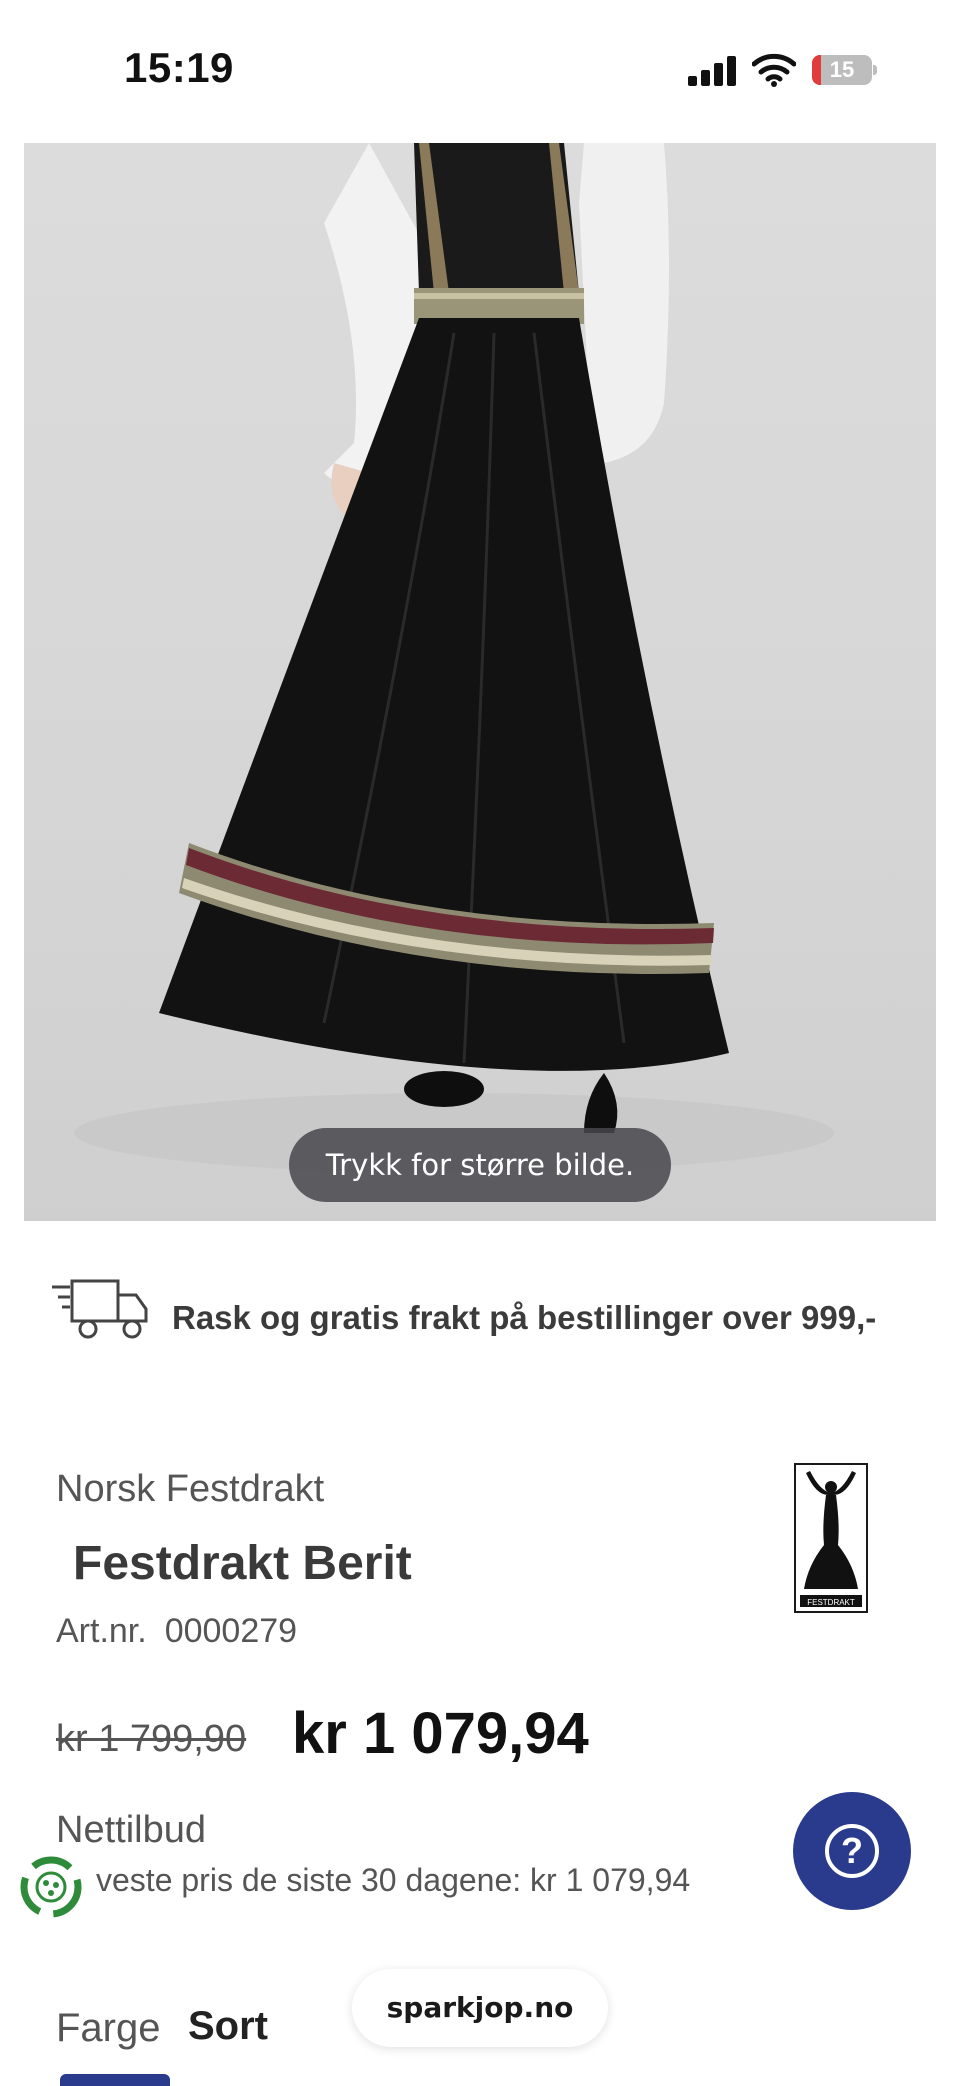  Describe the element at coordinates (108, 2028) in the screenshot. I see `color-label: Farge` at that location.